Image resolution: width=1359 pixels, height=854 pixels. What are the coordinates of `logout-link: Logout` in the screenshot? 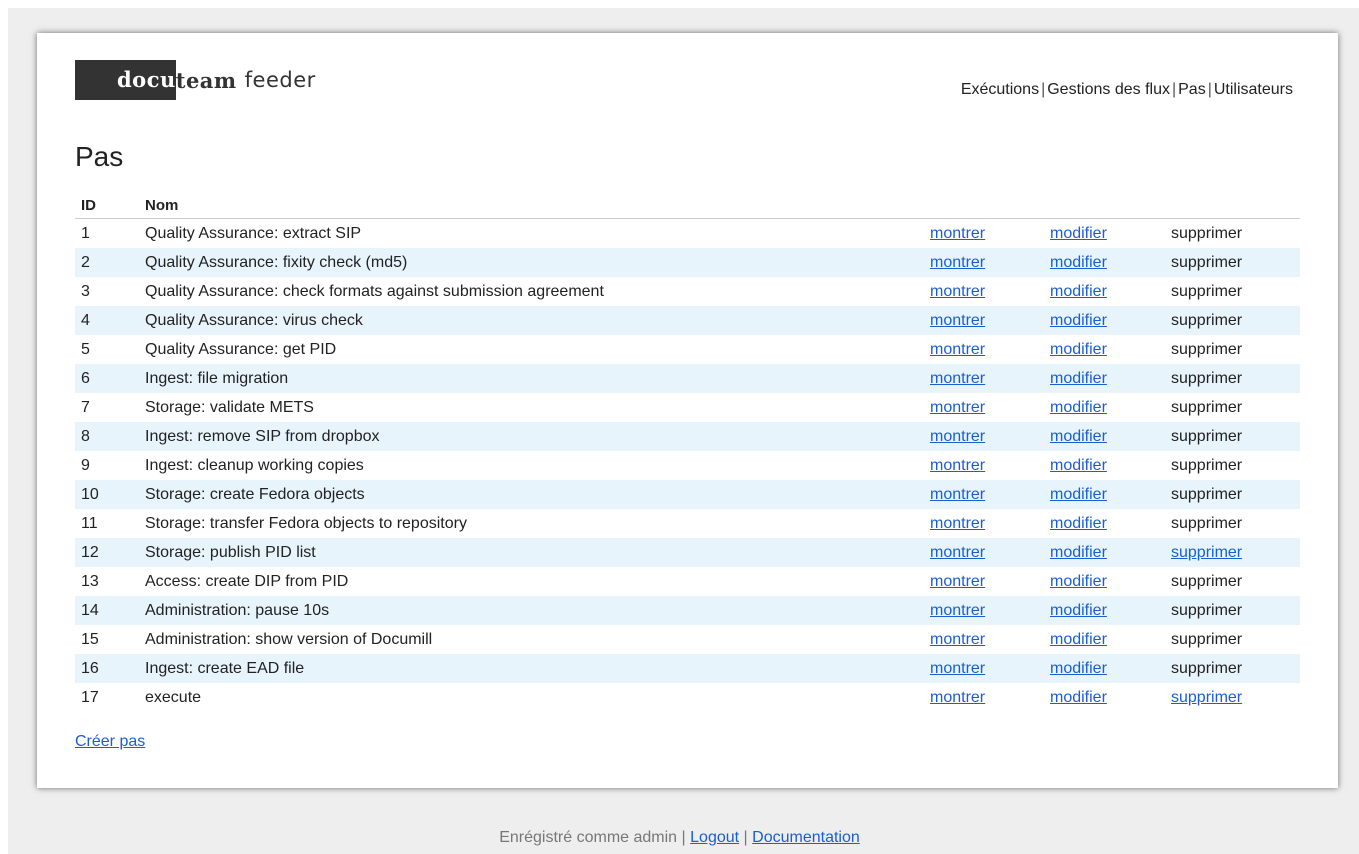 It's located at (714, 837).